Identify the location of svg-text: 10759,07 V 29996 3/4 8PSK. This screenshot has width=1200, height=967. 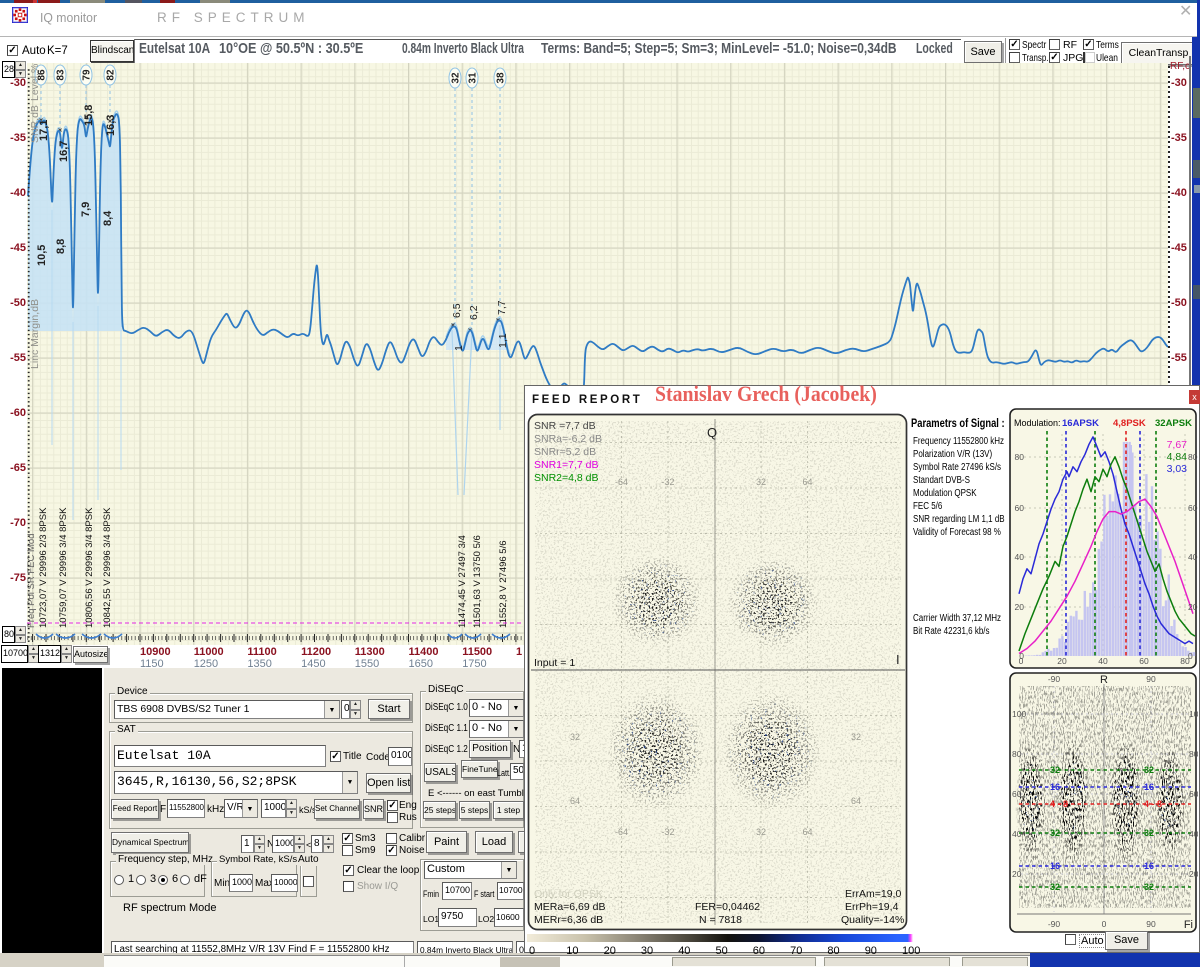
(63, 567).